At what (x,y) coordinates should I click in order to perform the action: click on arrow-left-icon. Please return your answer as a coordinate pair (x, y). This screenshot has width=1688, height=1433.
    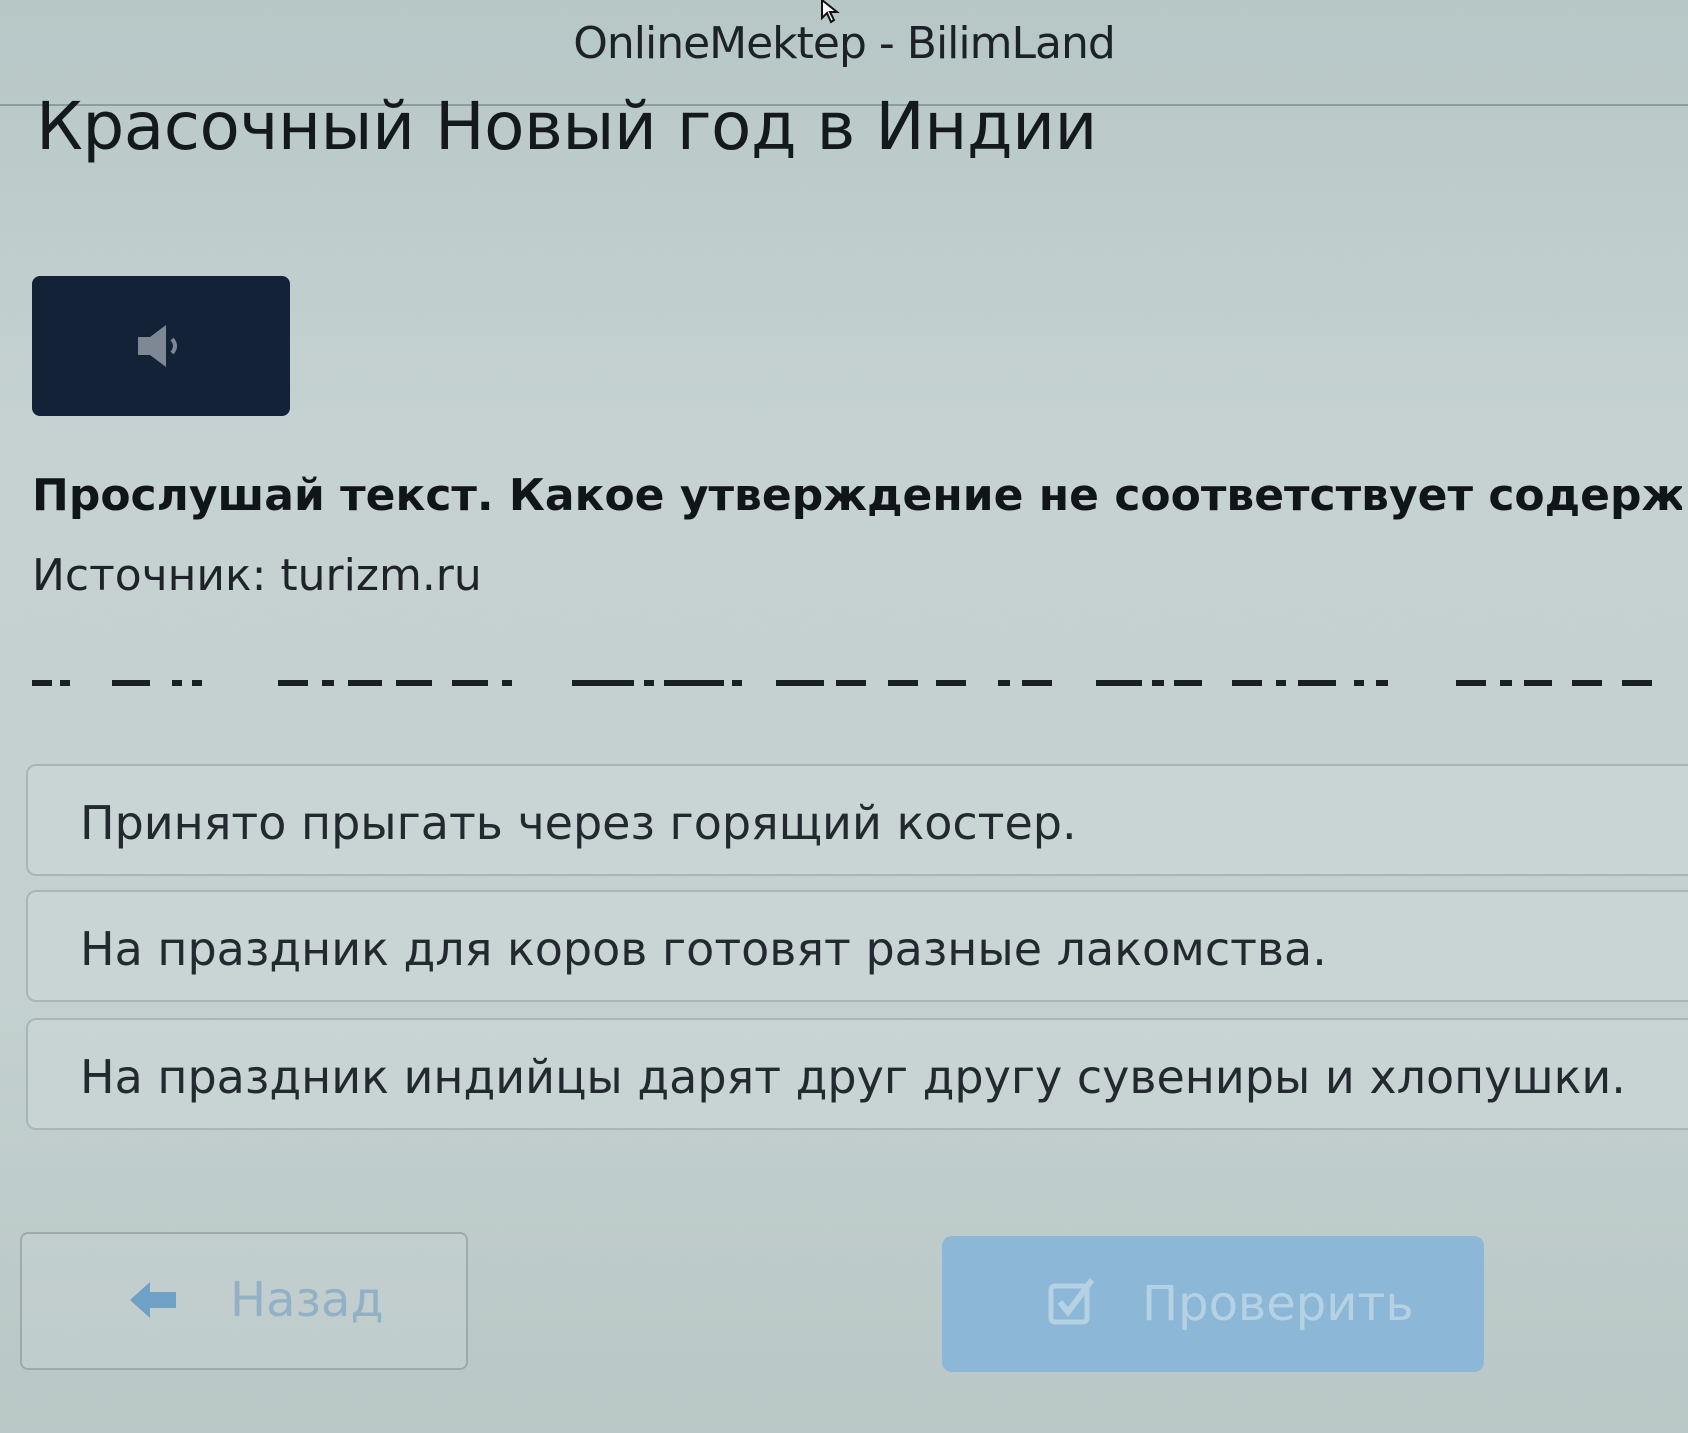
    Looking at the image, I should click on (153, 1300).